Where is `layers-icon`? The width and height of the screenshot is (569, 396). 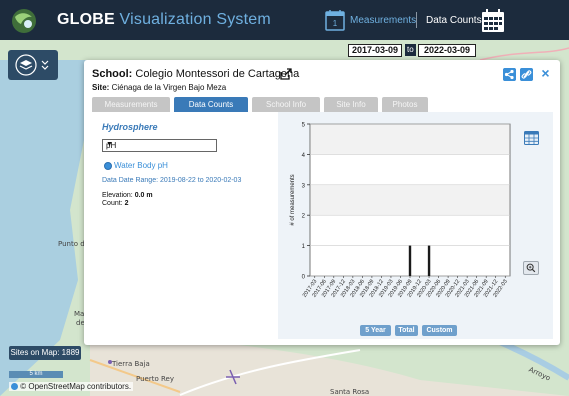 layers-icon is located at coordinates (32, 65).